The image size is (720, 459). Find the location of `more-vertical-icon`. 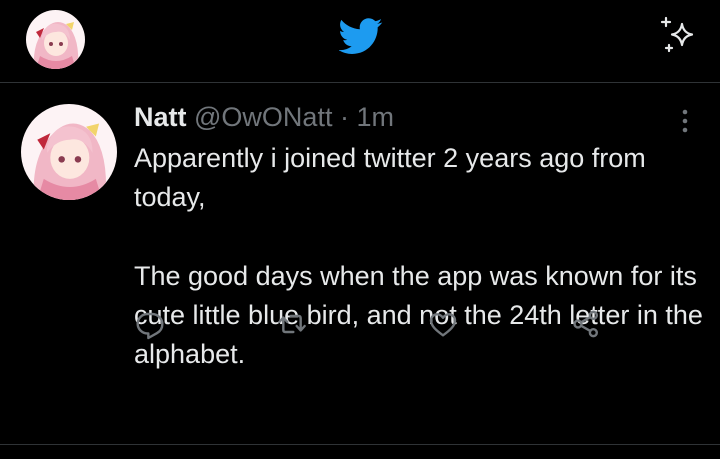

more-vertical-icon is located at coordinates (685, 121).